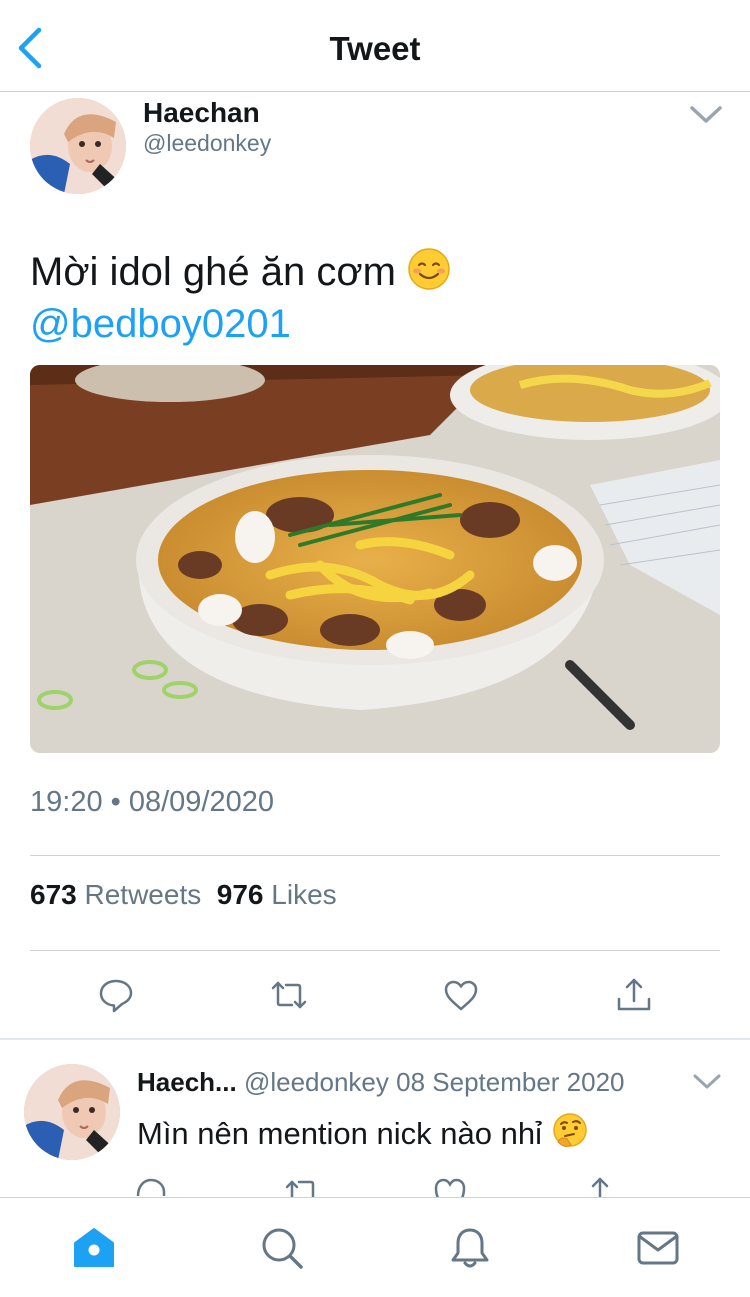 This screenshot has width=750, height=1297. I want to click on top-bar: Tweet, so click(375, 46).